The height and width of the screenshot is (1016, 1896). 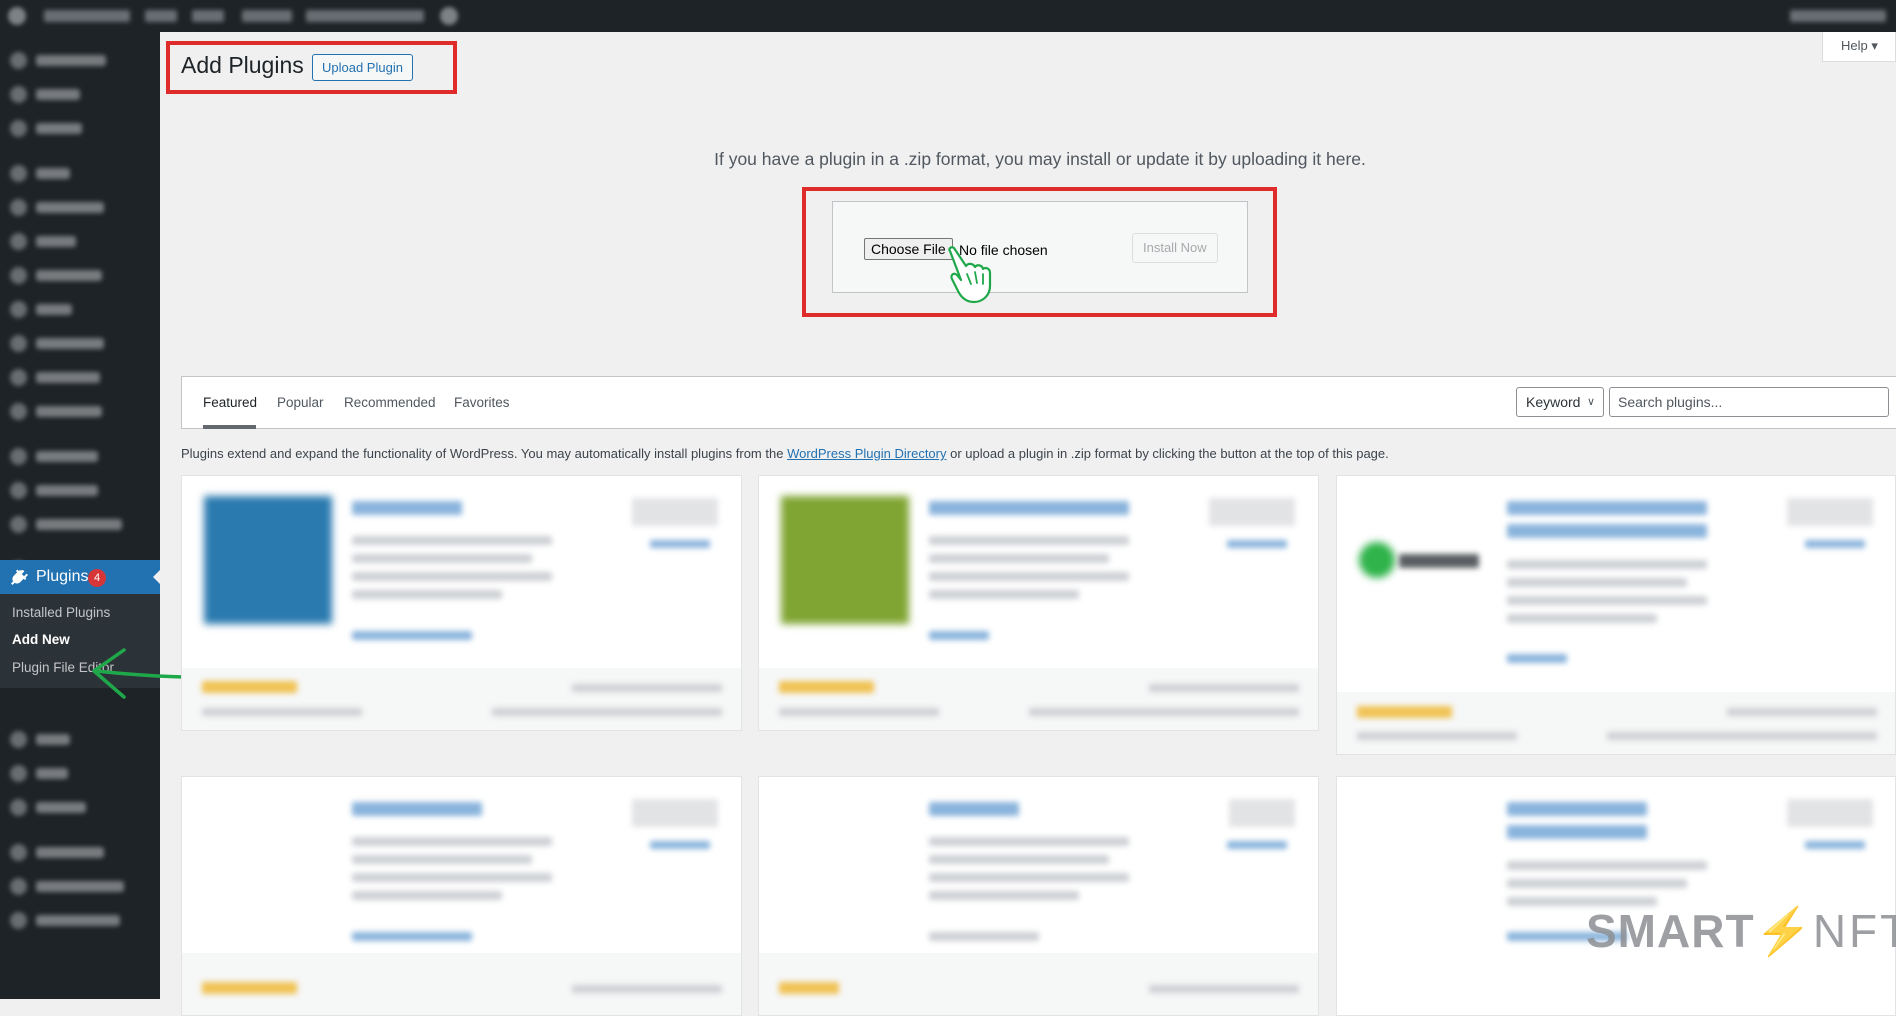 What do you see at coordinates (18, 309) in the screenshot?
I see `pages-icon` at bounding box center [18, 309].